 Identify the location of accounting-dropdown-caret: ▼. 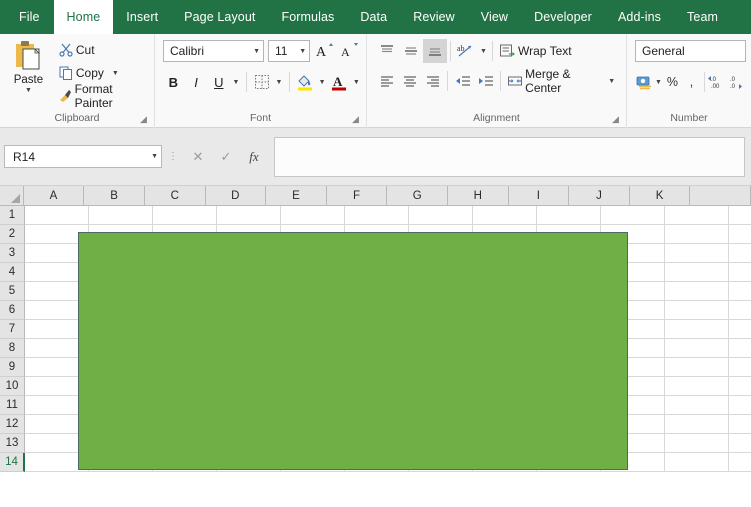
(658, 82).